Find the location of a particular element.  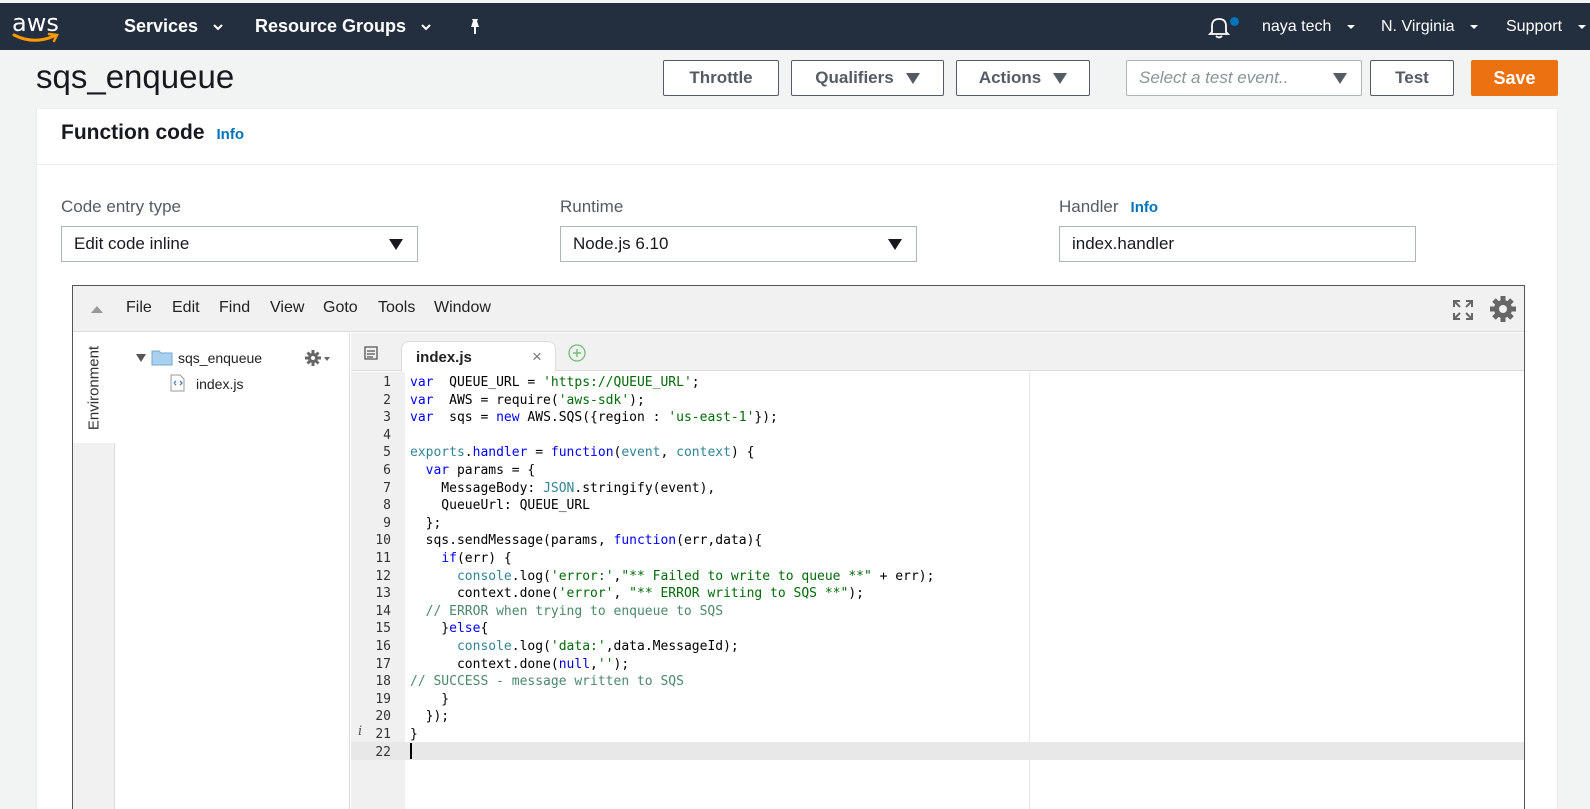

code-token: }; is located at coordinates (426, 523).